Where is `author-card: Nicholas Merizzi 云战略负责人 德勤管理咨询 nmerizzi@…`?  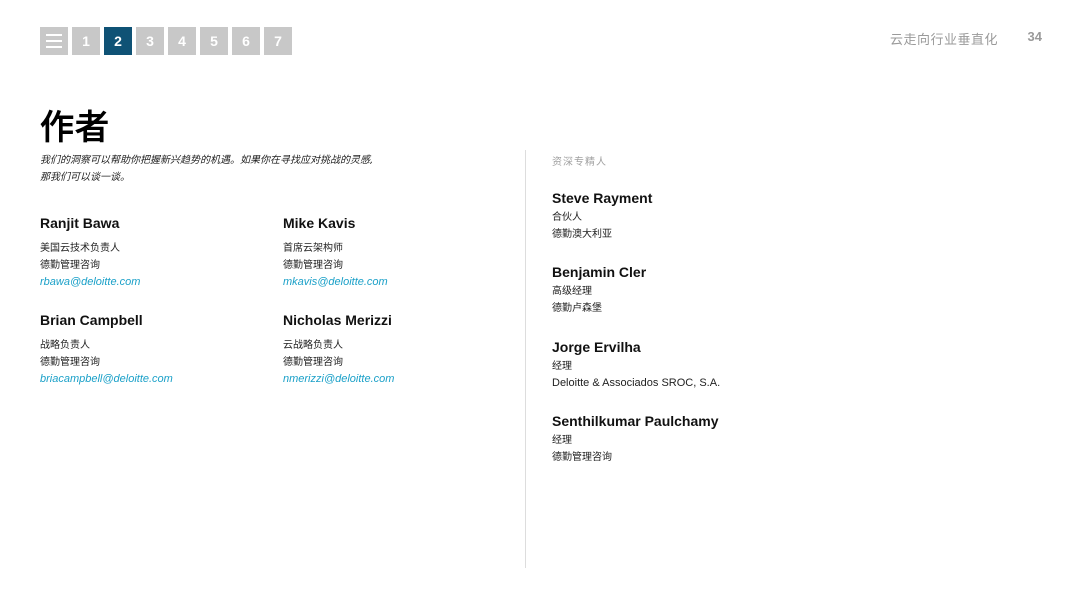
author-card: Nicholas Merizzi 云战略负责人 德勤管理咨询 nmerizzi@… is located at coordinates (393, 349).